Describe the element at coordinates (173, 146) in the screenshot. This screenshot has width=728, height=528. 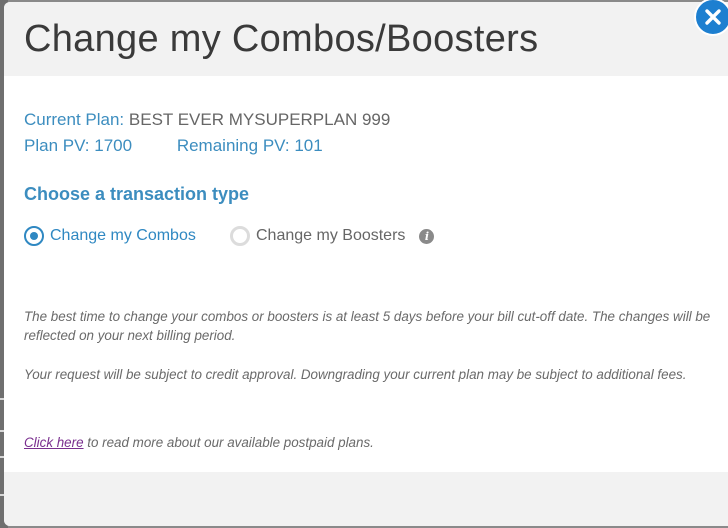
I see `pv-row: Plan PV: 1700 Remaining PV: 101` at that location.